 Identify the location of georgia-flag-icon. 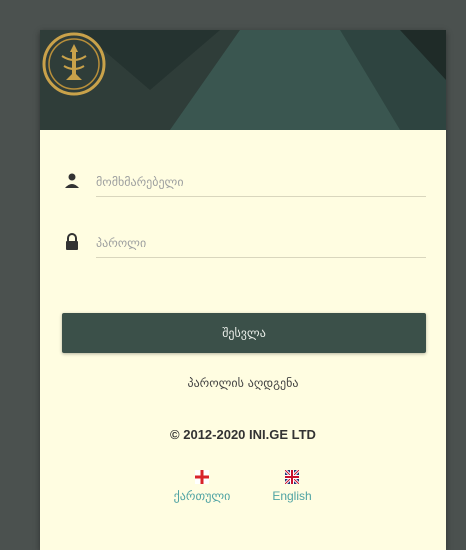
(202, 477).